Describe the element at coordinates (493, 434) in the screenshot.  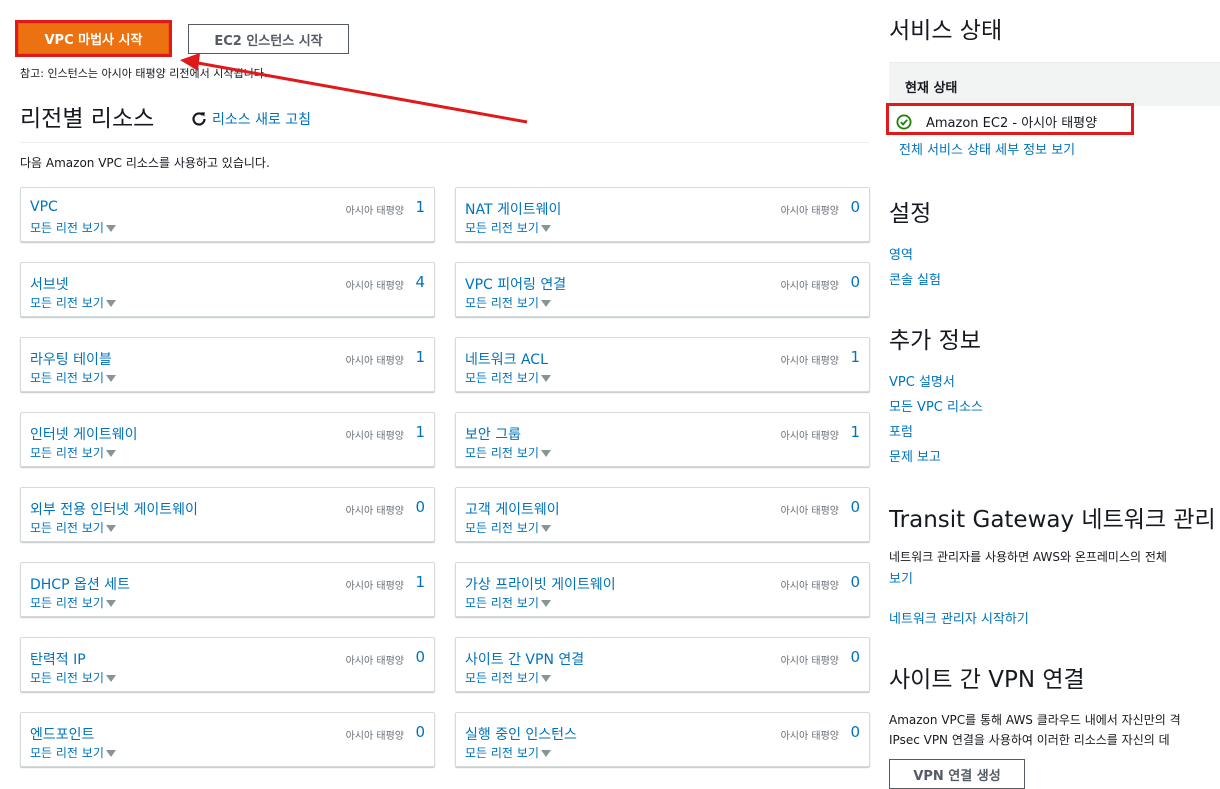
I see `resource-card-title: 보안 그룹` at that location.